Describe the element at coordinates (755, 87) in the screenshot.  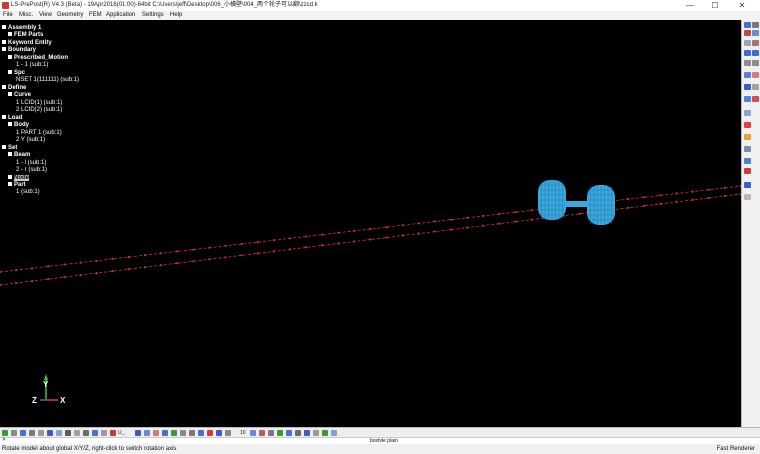
I see `feature-icon` at that location.